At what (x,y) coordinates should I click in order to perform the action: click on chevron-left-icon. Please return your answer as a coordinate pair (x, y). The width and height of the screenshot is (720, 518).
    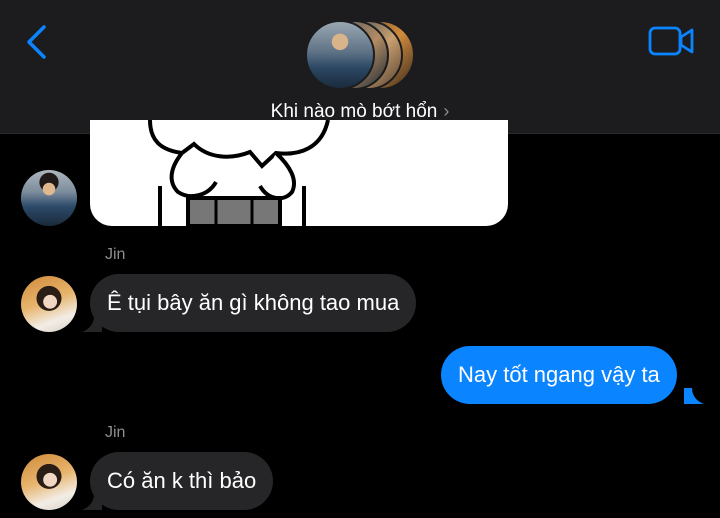
    Looking at the image, I should click on (36, 42).